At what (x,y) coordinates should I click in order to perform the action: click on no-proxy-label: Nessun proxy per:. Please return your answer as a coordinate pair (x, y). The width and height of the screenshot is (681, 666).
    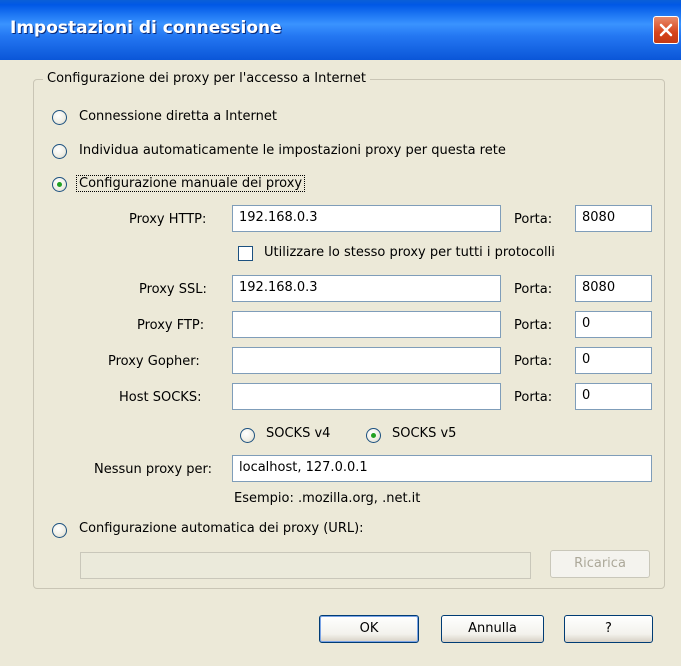
    Looking at the image, I should click on (153, 469).